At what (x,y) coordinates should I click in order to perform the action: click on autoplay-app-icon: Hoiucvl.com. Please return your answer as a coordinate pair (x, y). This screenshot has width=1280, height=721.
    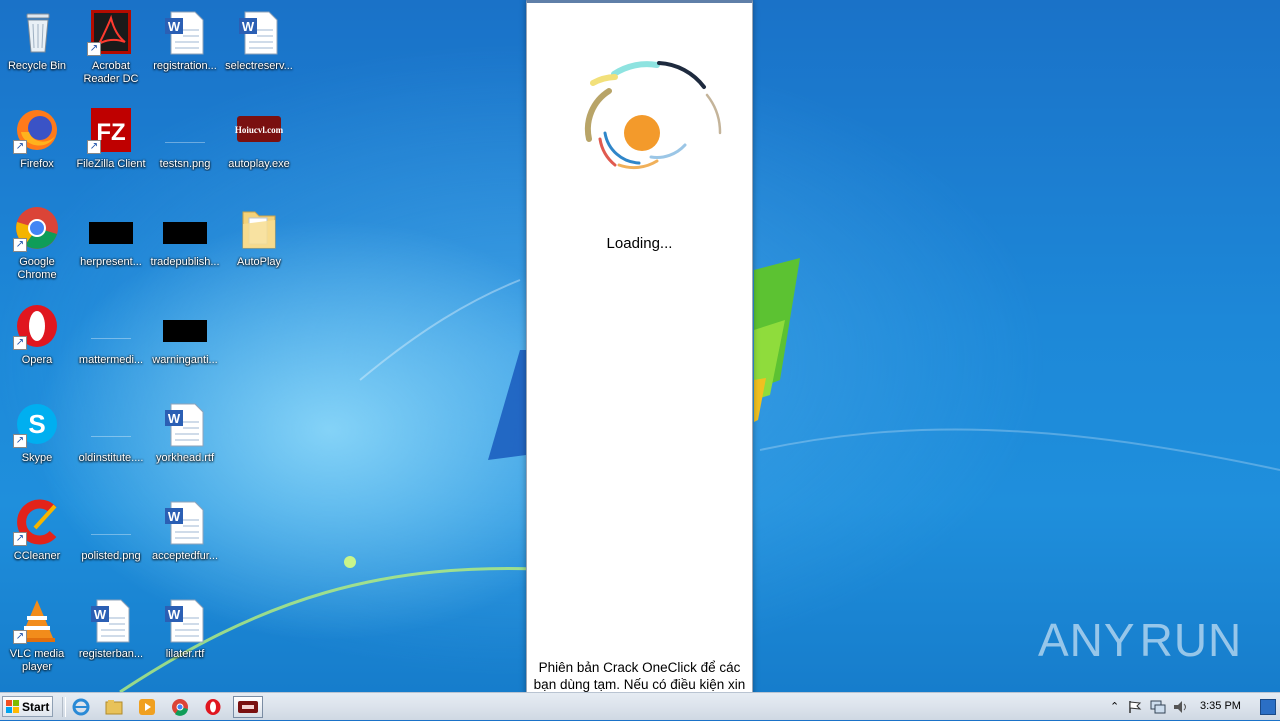
    Looking at the image, I should click on (259, 129).